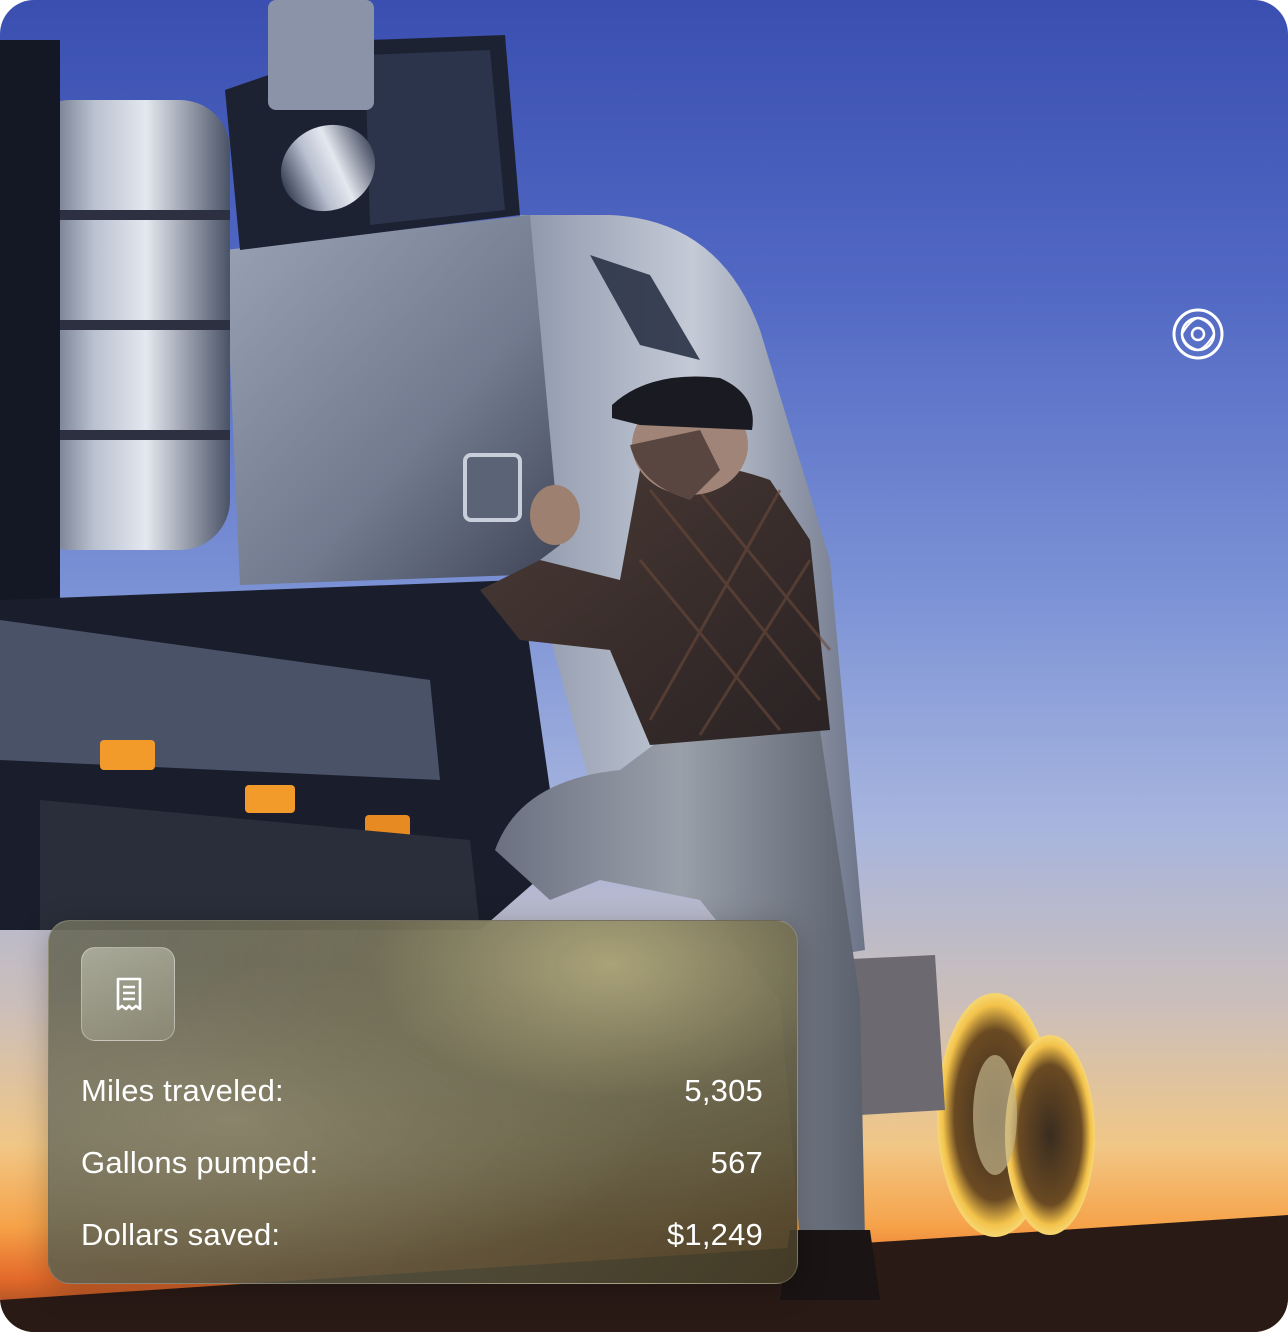  I want to click on stat-label: Dollars saved:, so click(181, 1234).